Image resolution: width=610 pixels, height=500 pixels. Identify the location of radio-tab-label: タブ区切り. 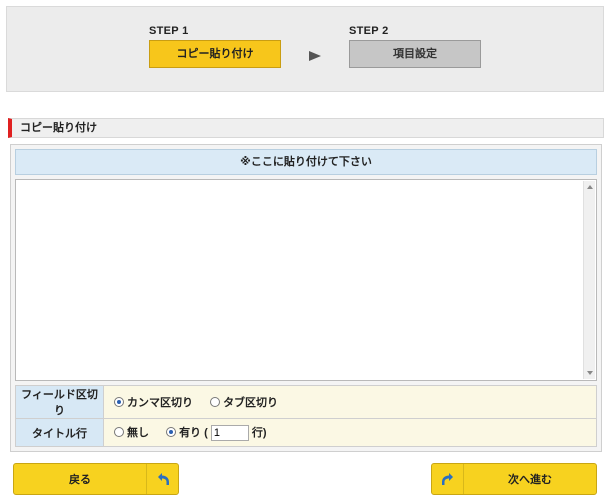
(251, 403).